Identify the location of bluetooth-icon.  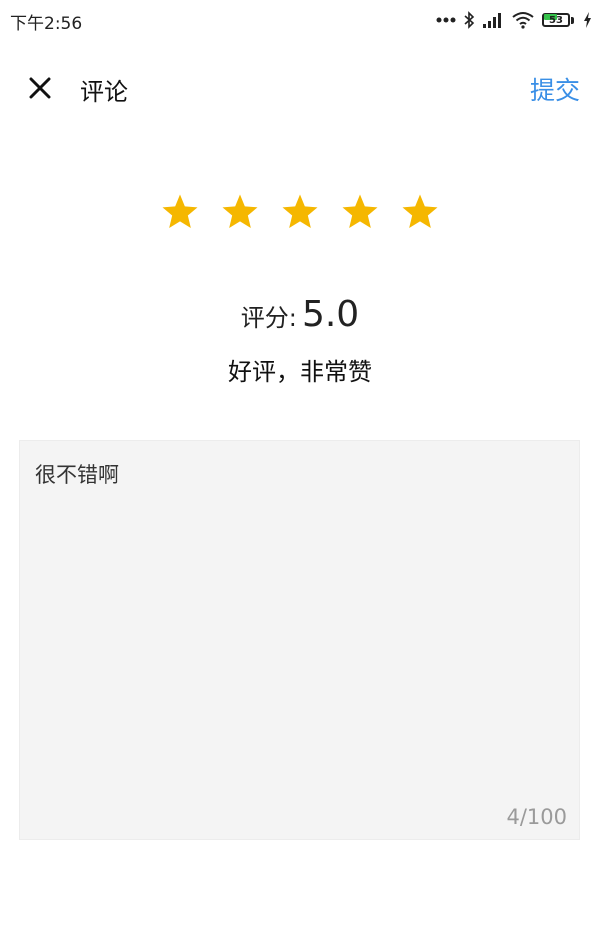
(469, 20).